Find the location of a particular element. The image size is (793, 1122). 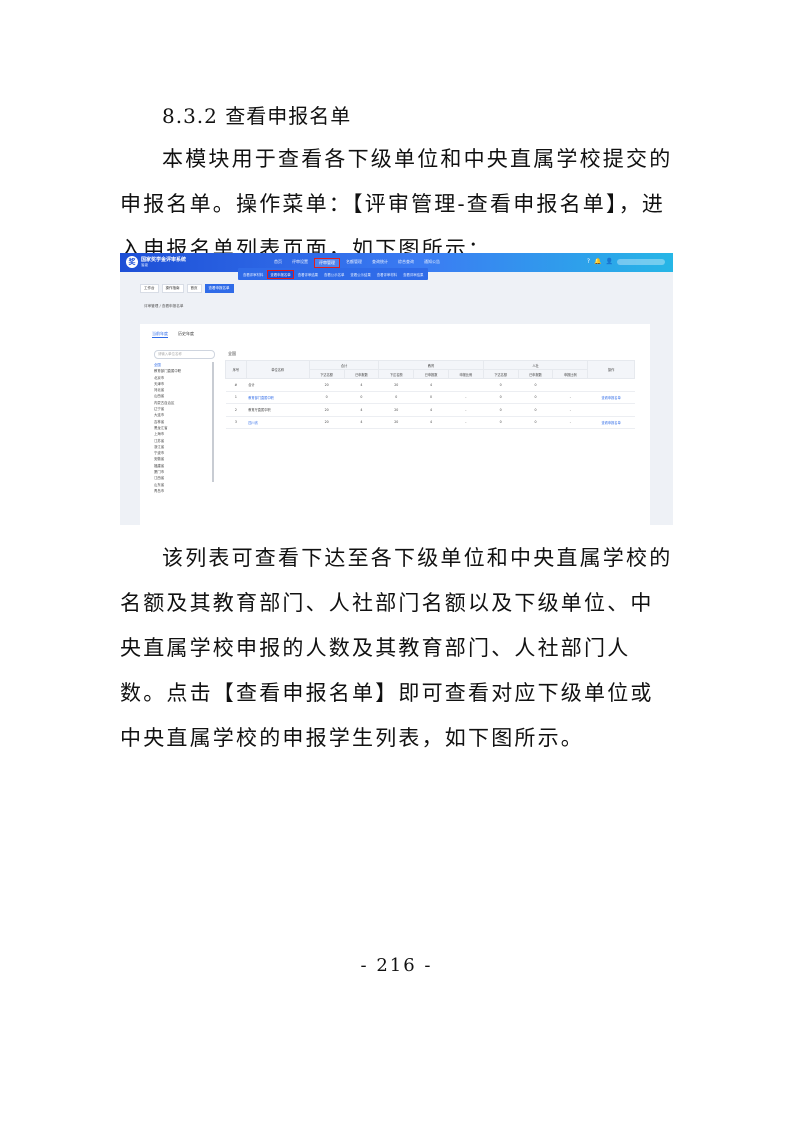

cell: 3 is located at coordinates (236, 422).